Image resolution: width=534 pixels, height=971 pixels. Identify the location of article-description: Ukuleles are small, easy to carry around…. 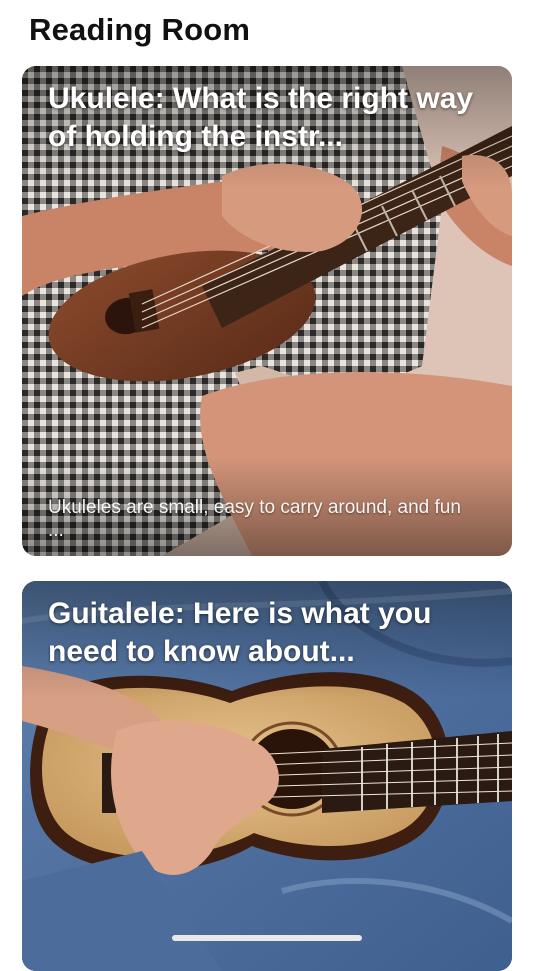
(254, 519).